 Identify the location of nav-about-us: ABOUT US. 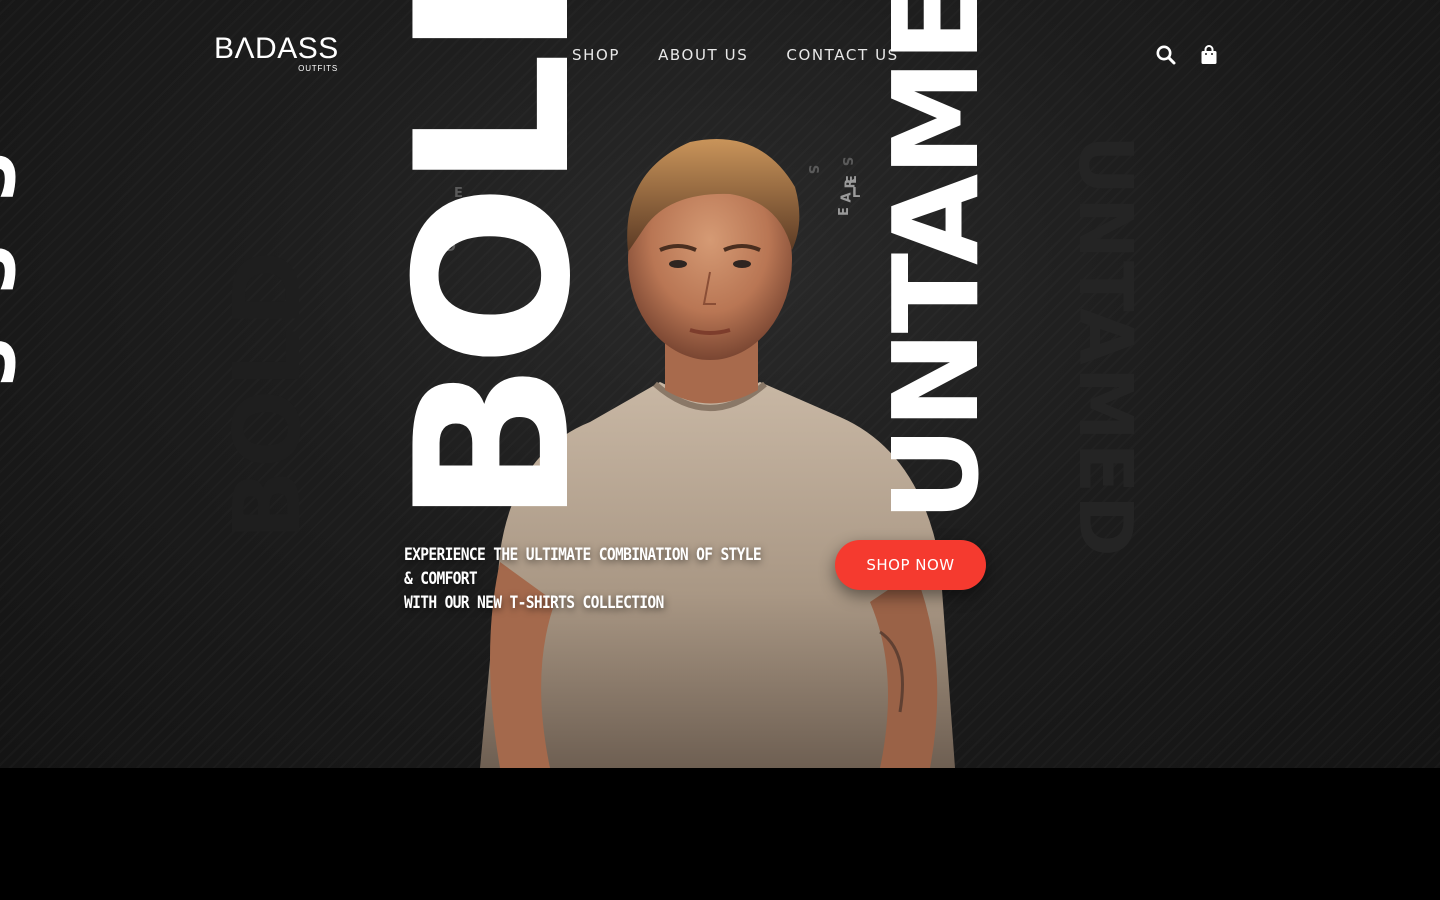
(703, 55).